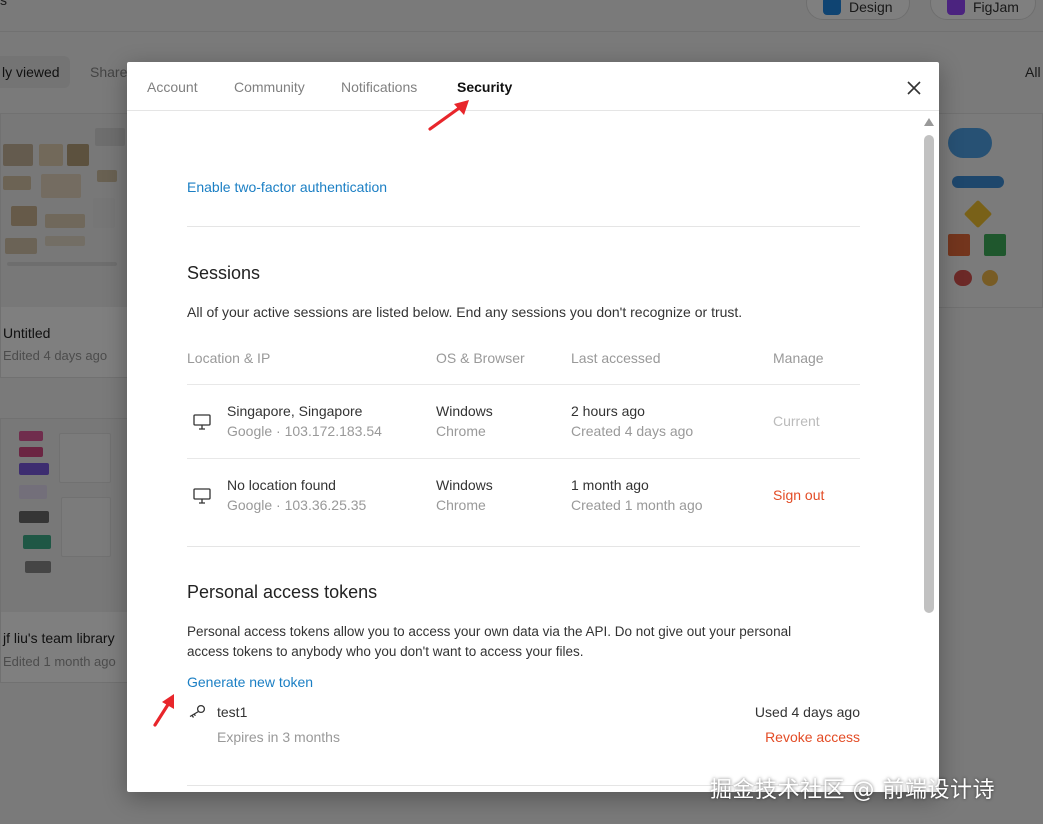  What do you see at coordinates (480, 358) in the screenshot?
I see `col-os: OS & Browser` at bounding box center [480, 358].